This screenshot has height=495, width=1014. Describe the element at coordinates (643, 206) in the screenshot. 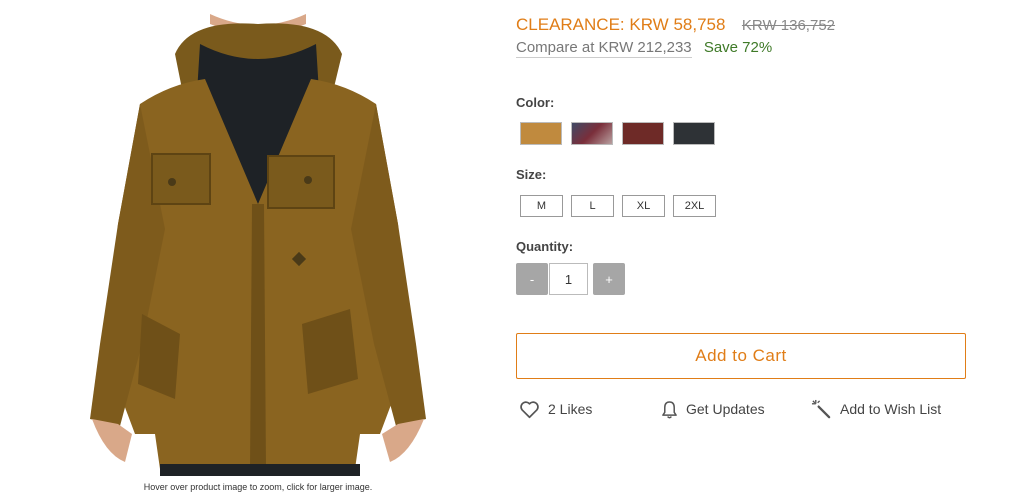

I see `size-option-xl: XL` at that location.